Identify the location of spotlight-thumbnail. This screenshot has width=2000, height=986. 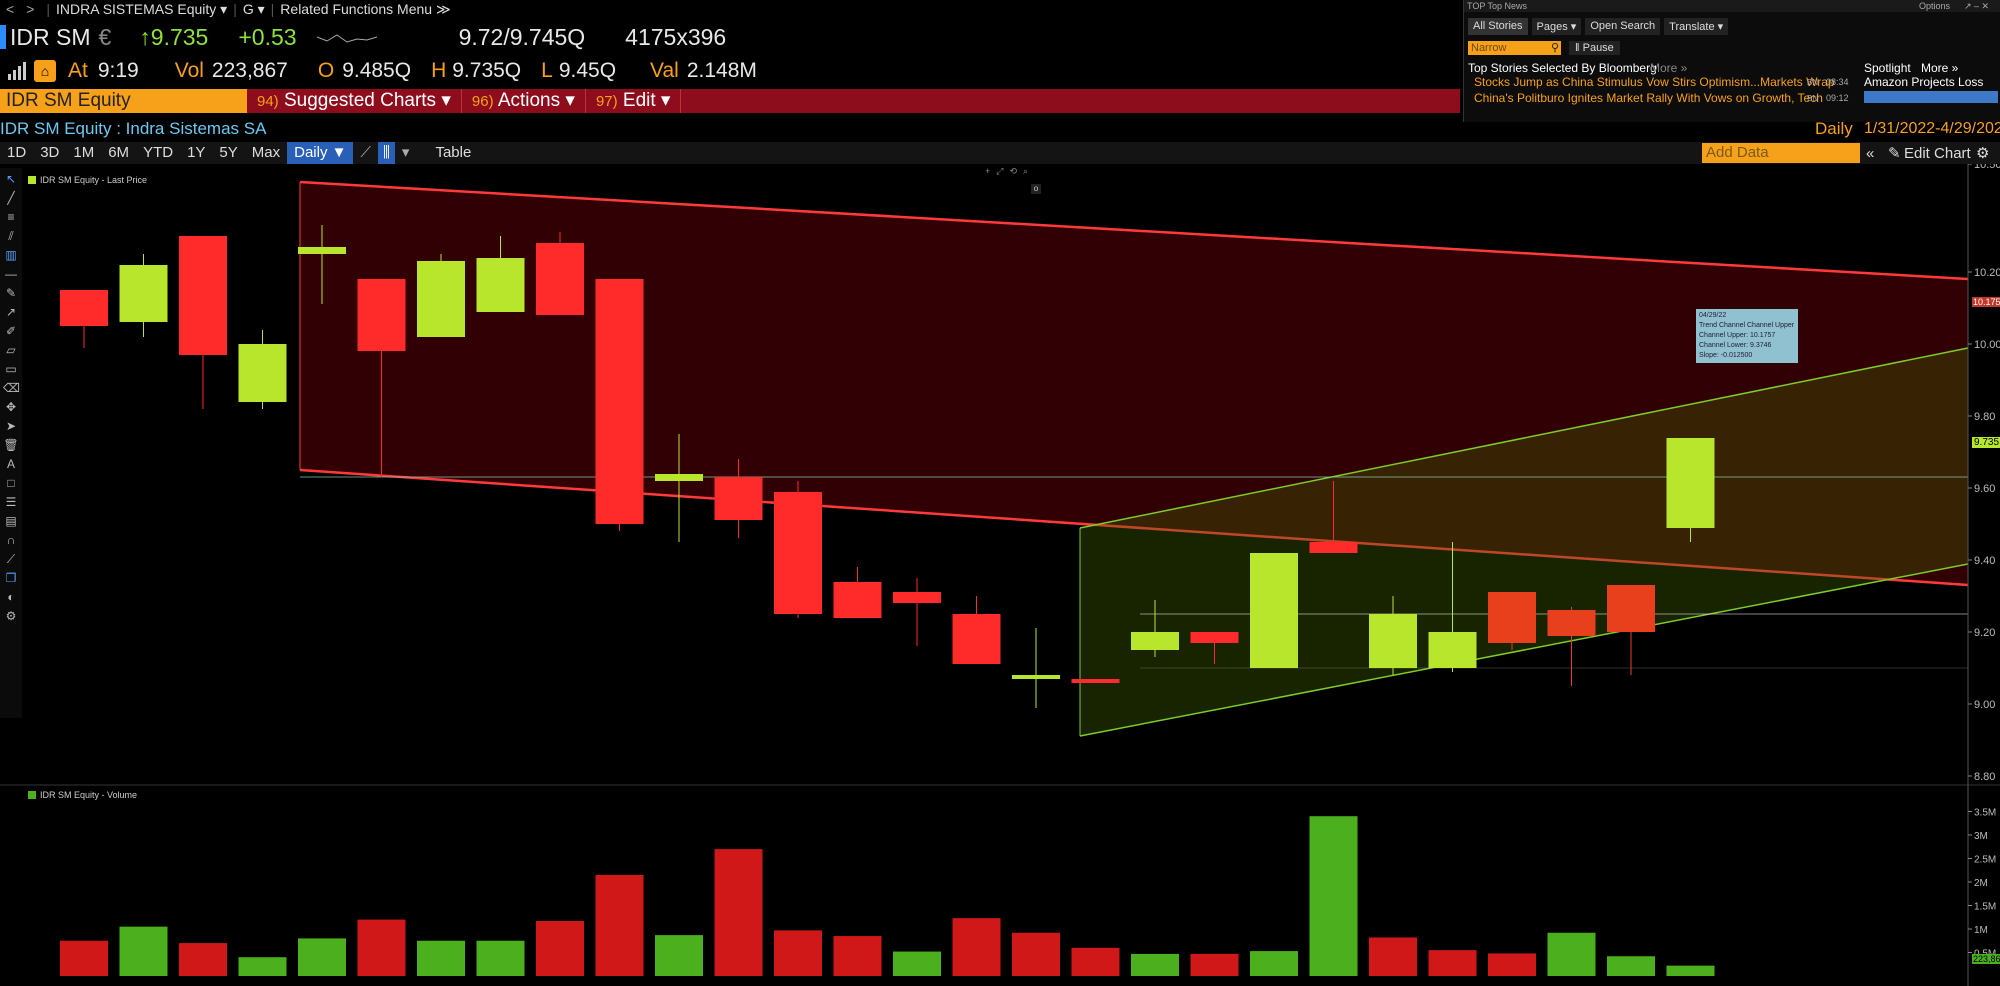
(1931, 97).